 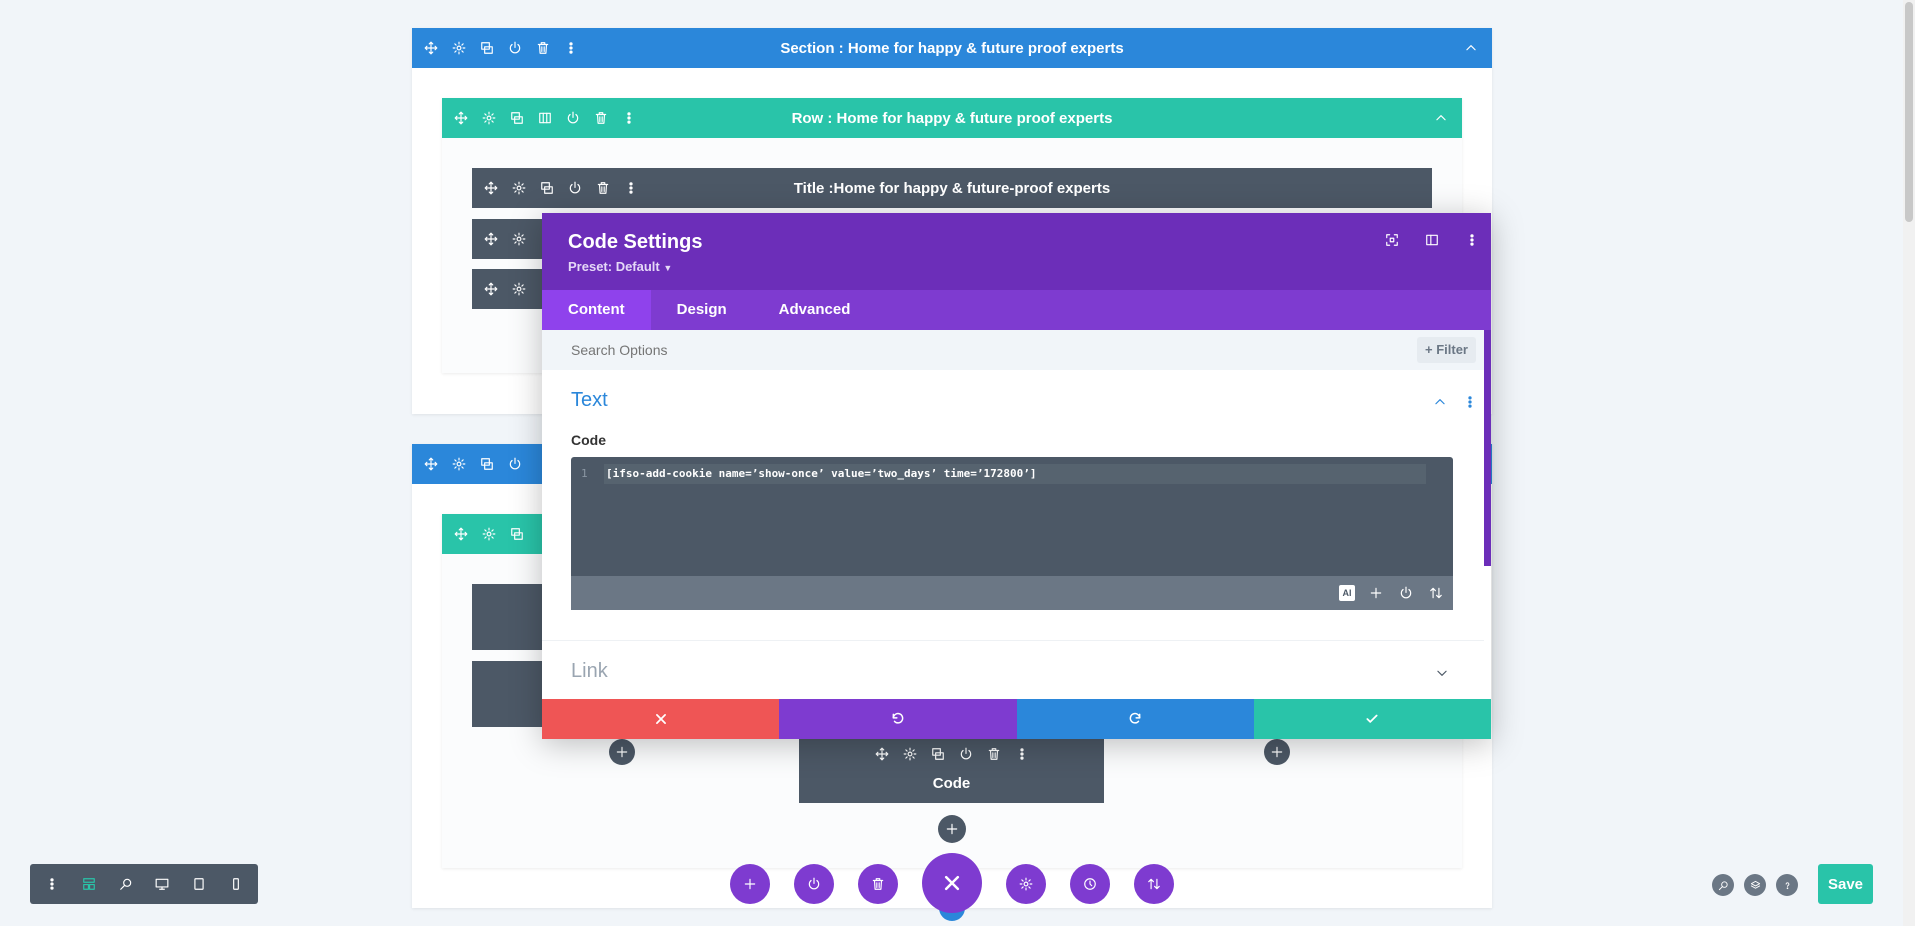 What do you see at coordinates (620, 266) in the screenshot?
I see `preset-dropdown: Preset: Default ▼` at bounding box center [620, 266].